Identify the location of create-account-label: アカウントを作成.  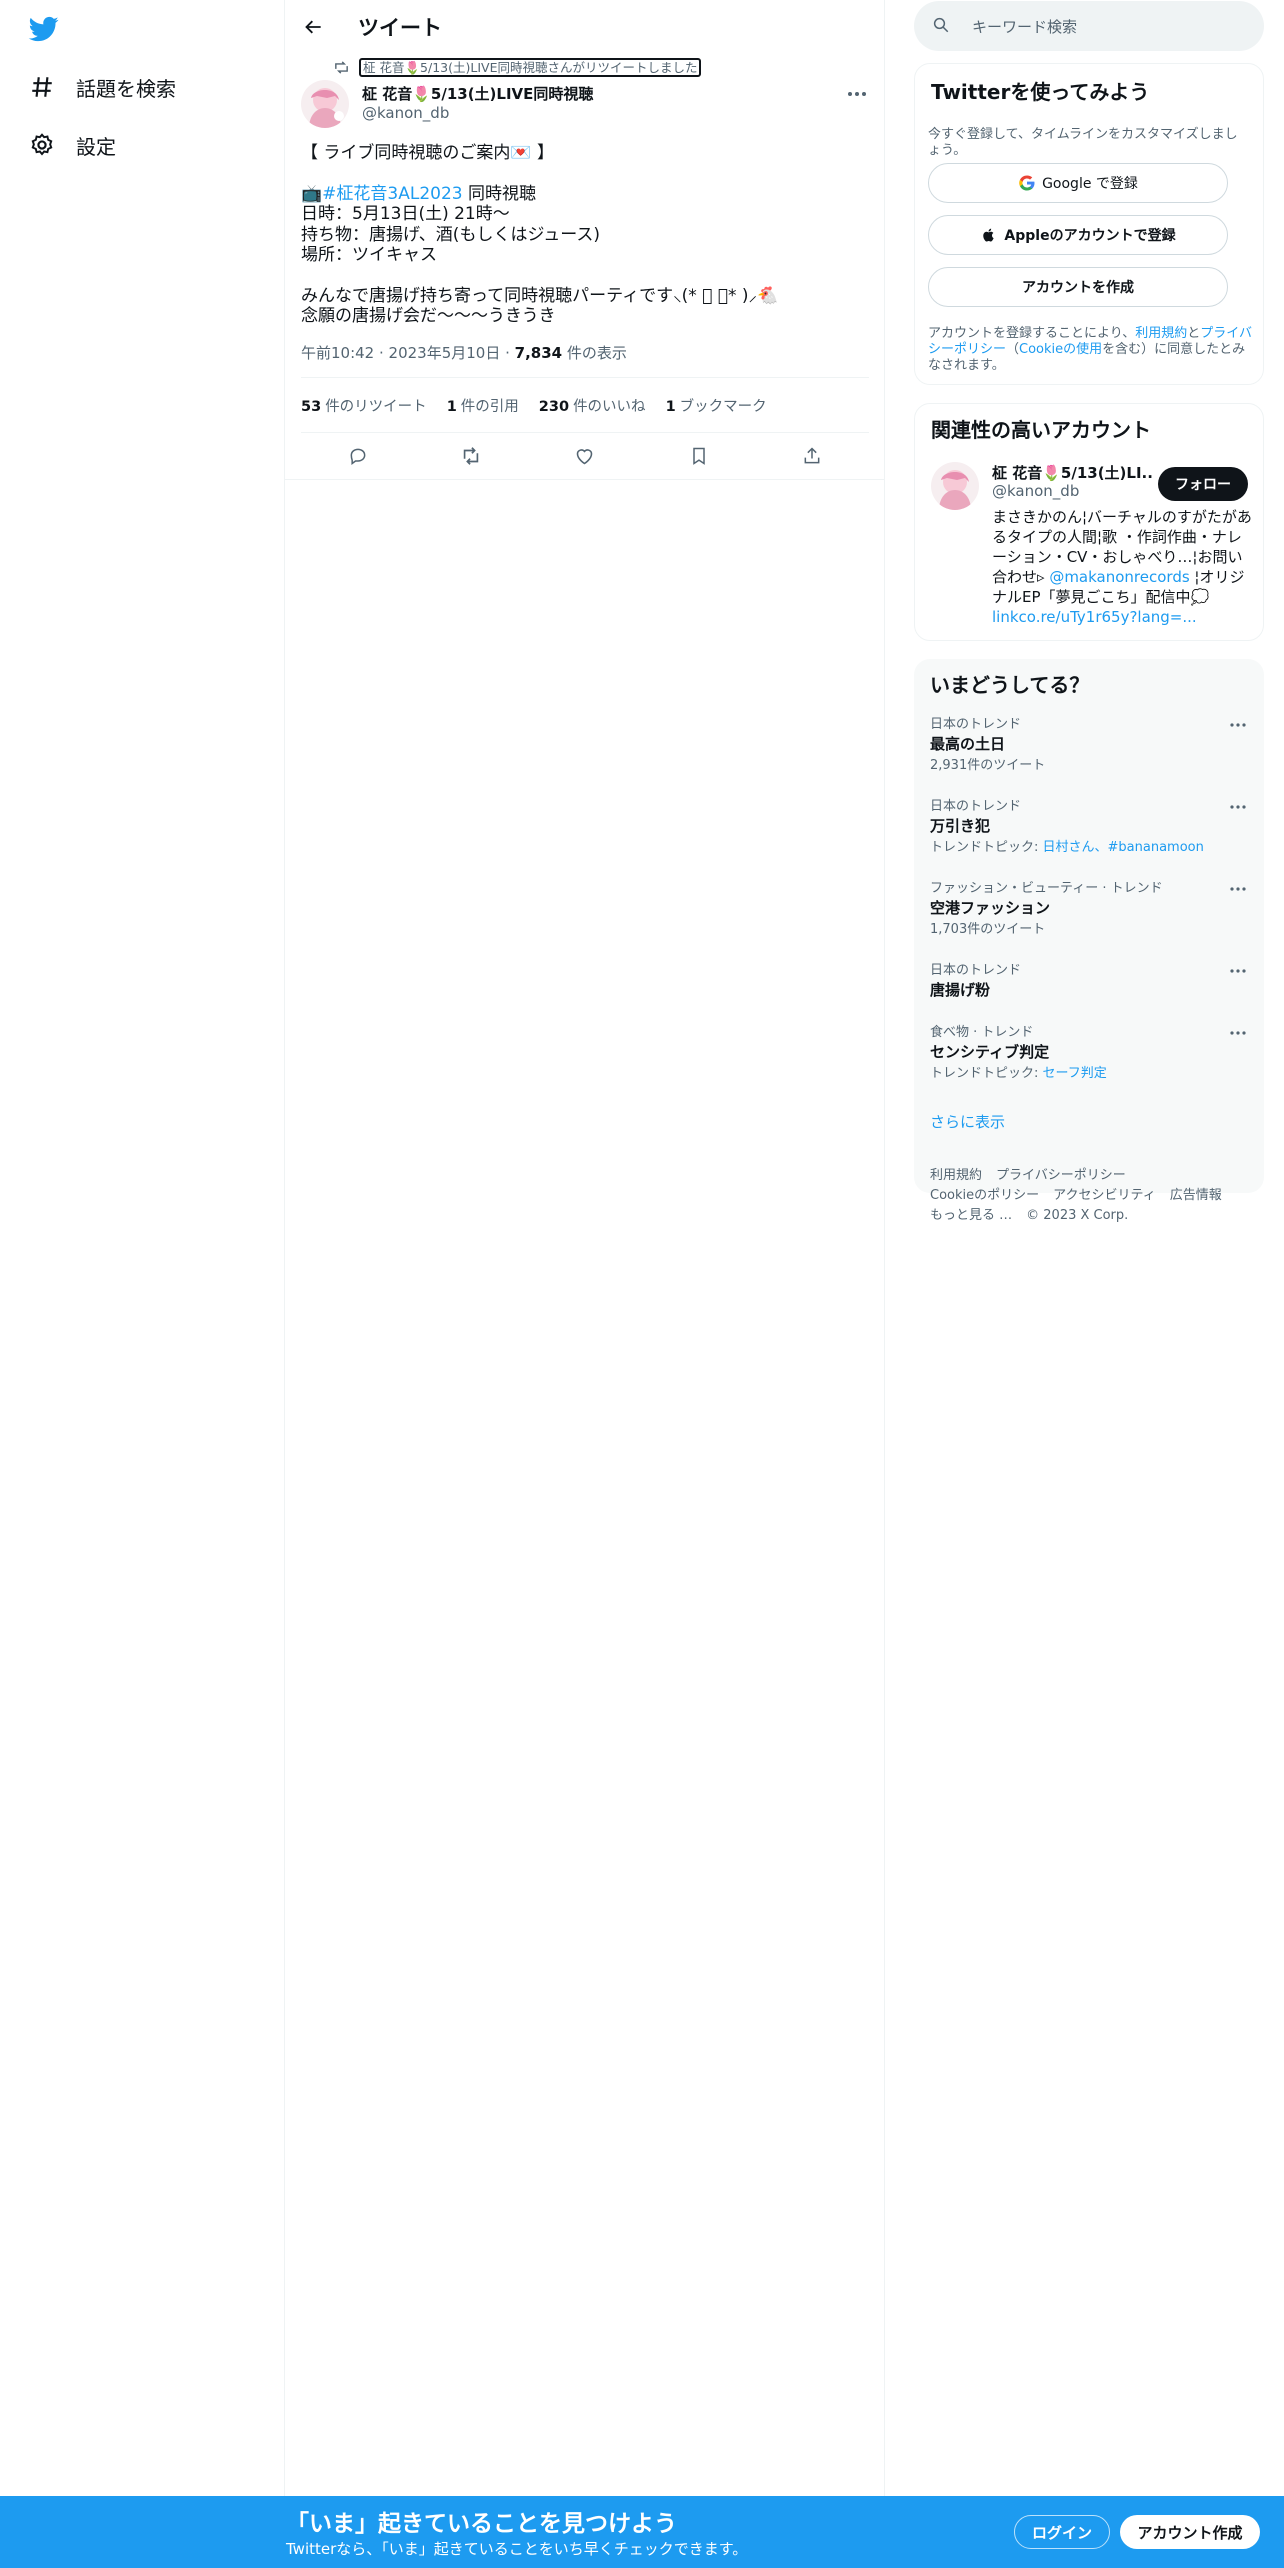
(1078, 288).